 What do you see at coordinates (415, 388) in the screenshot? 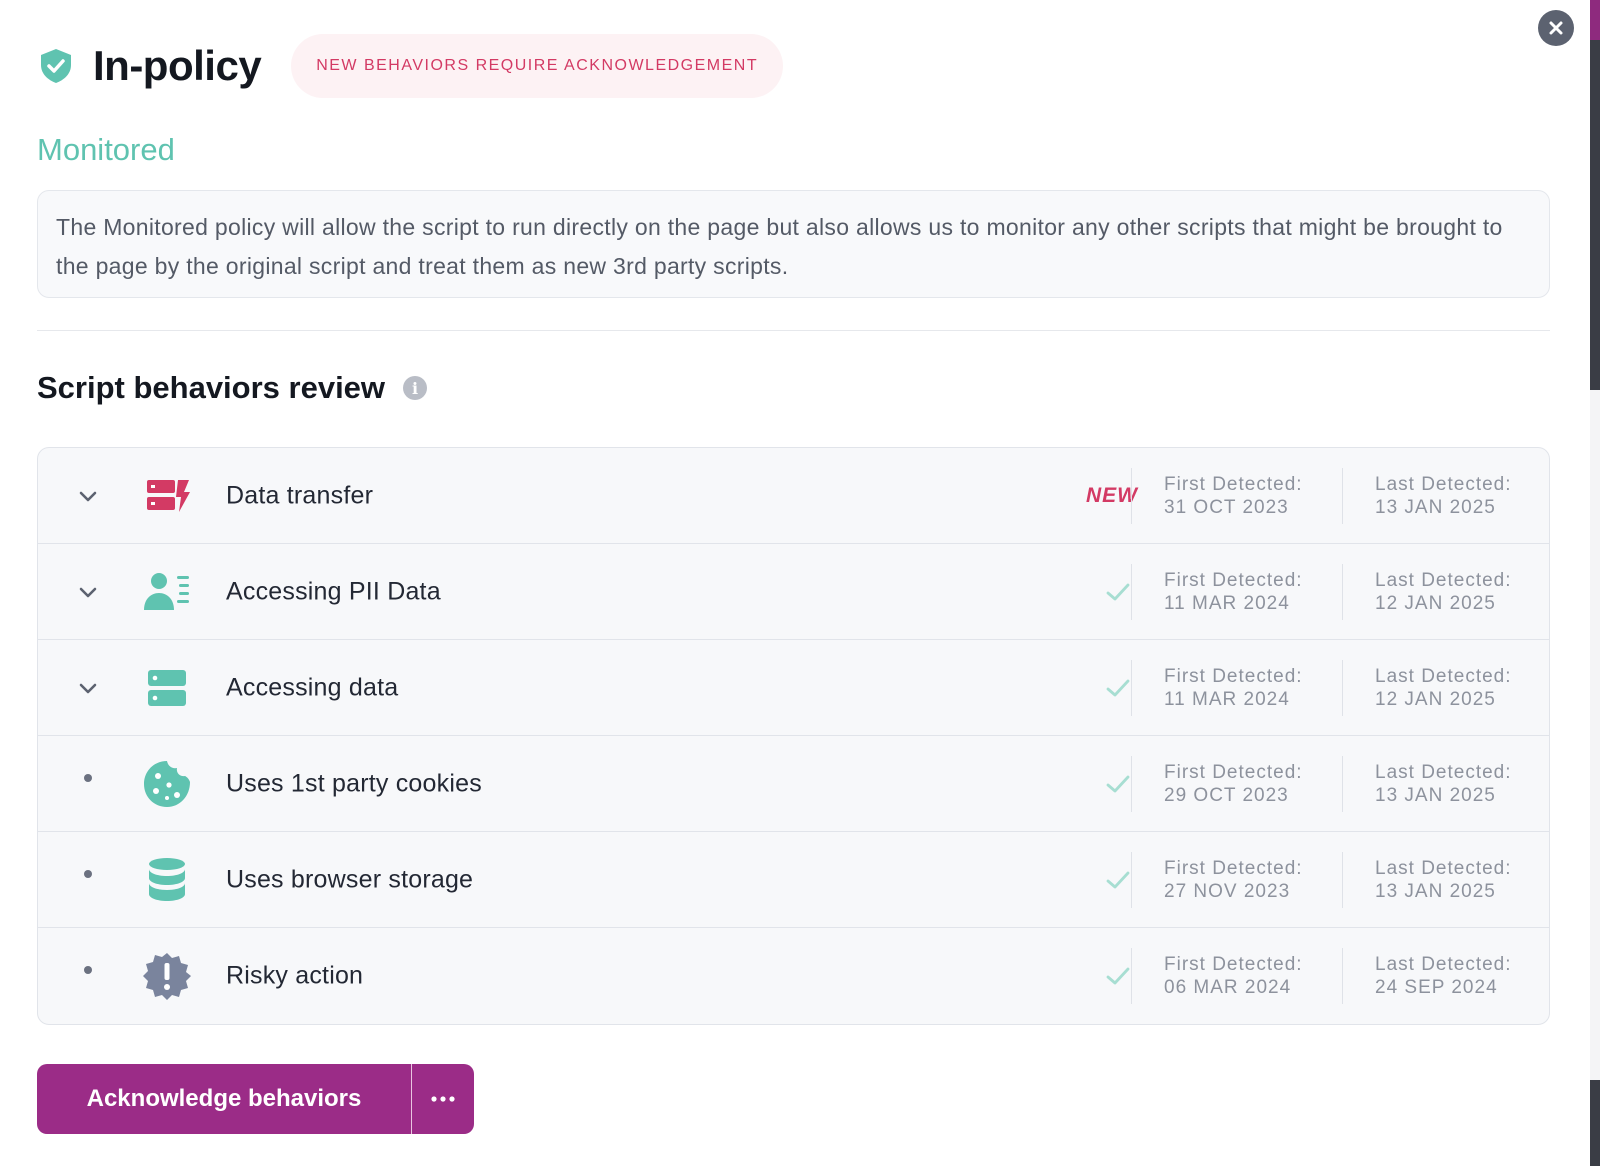
I see `info-icon: i` at bounding box center [415, 388].